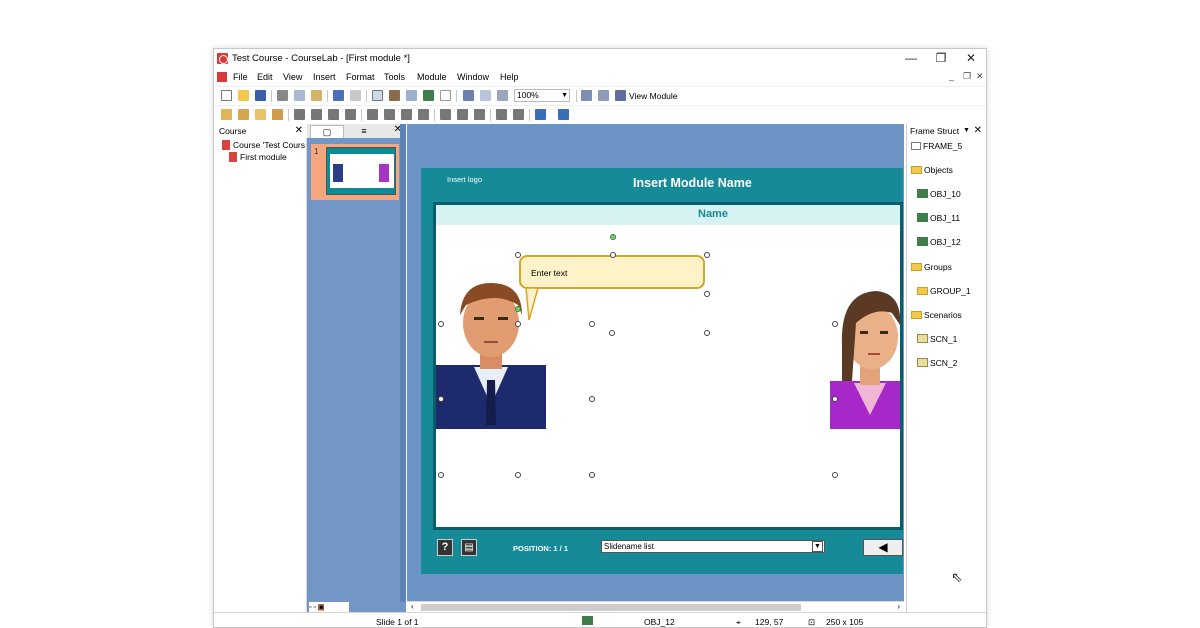 The width and height of the screenshot is (1200, 628). Describe the element at coordinates (355, 172) in the screenshot. I see `slide-thumbnail: 1` at that location.